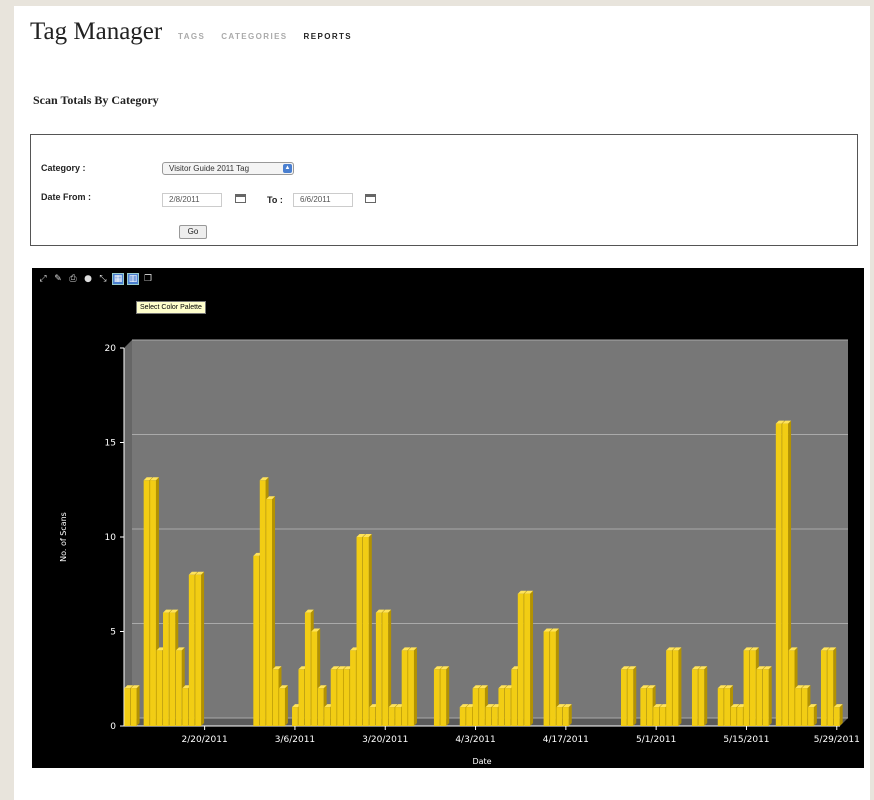  Describe the element at coordinates (254, 36) in the screenshot. I see `nav-tab-categories: CATEGORIES` at that location.